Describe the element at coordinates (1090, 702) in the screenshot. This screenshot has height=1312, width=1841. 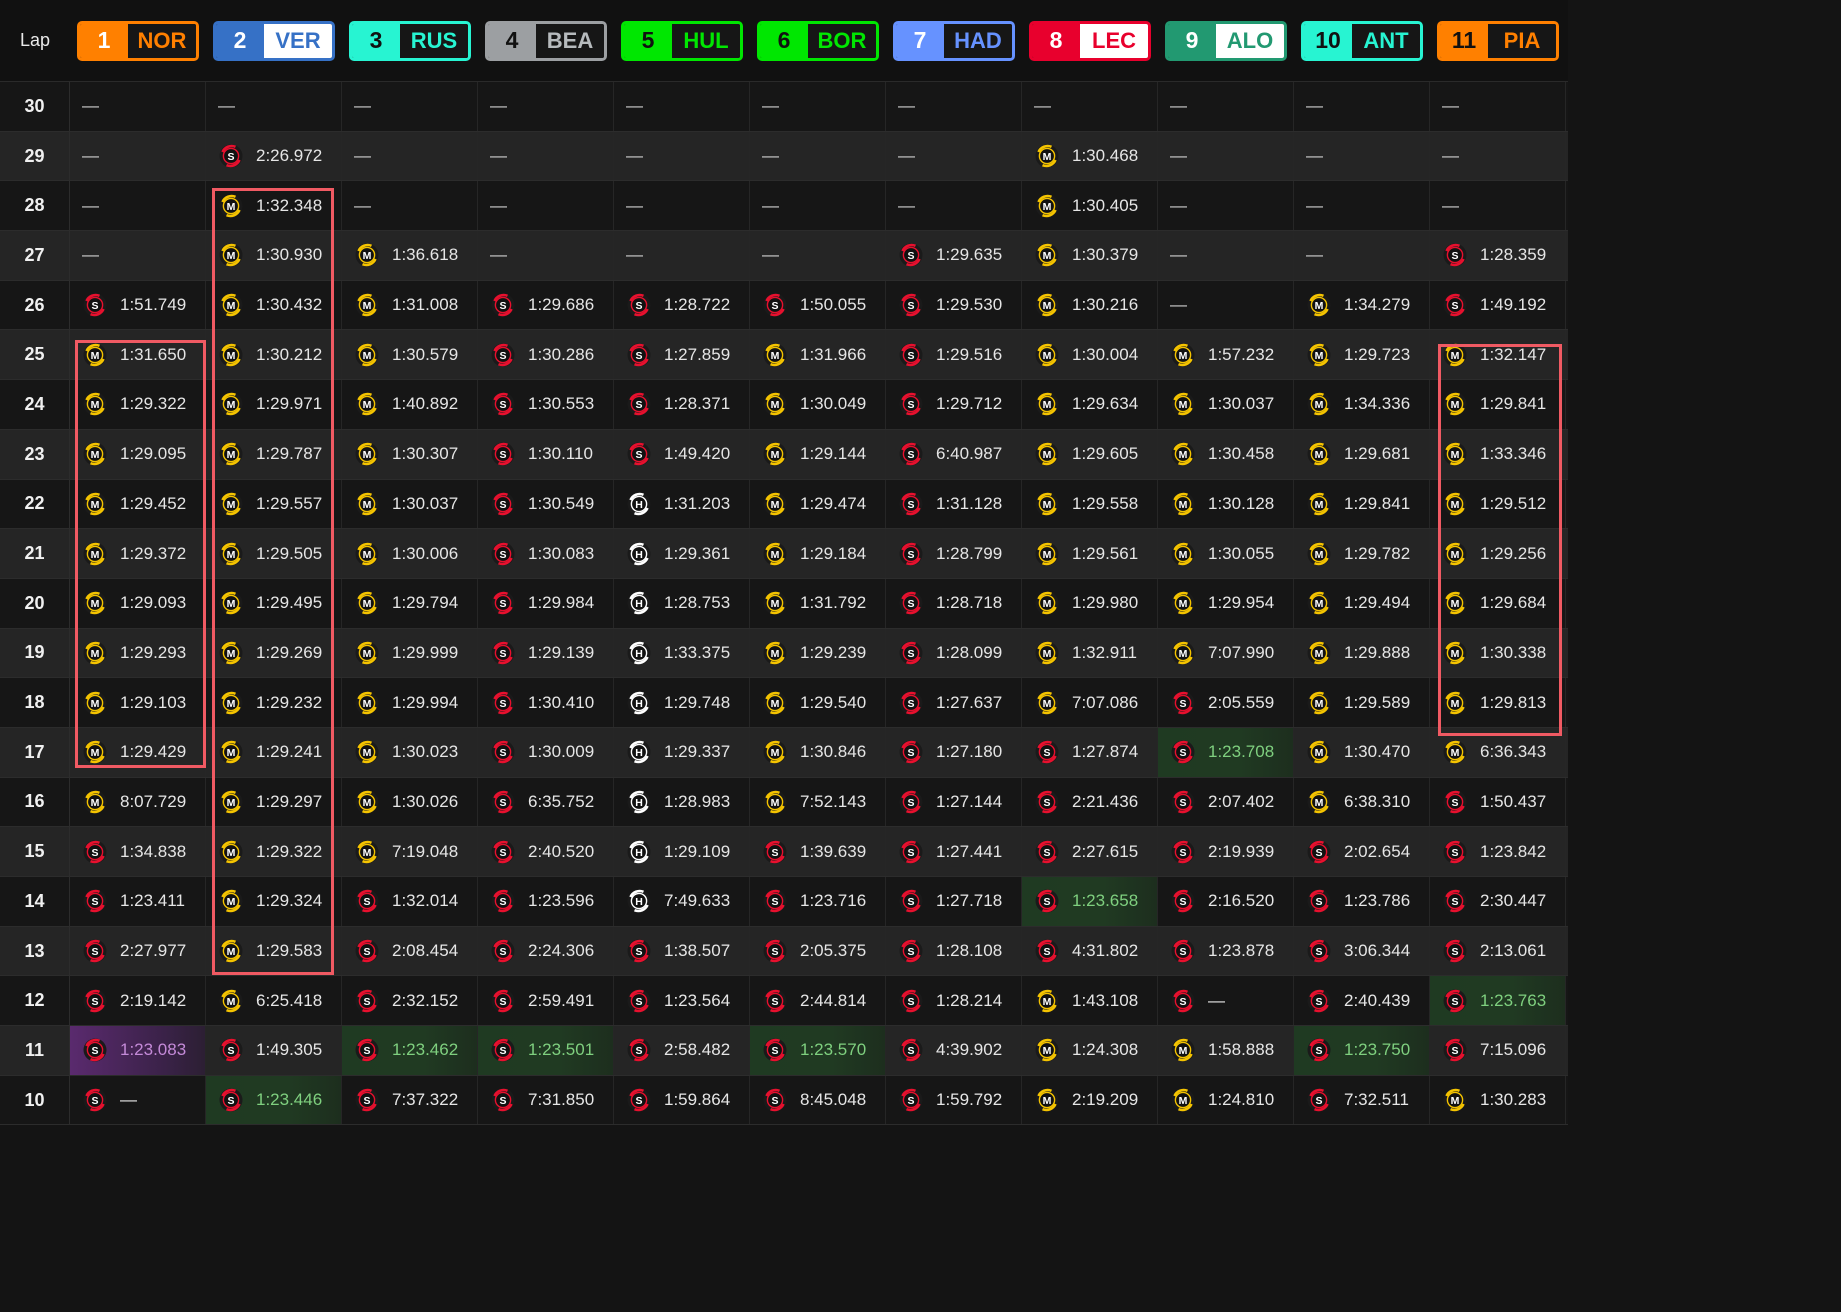
I see `lap-time-cell-lec: M 7:07.086` at that location.